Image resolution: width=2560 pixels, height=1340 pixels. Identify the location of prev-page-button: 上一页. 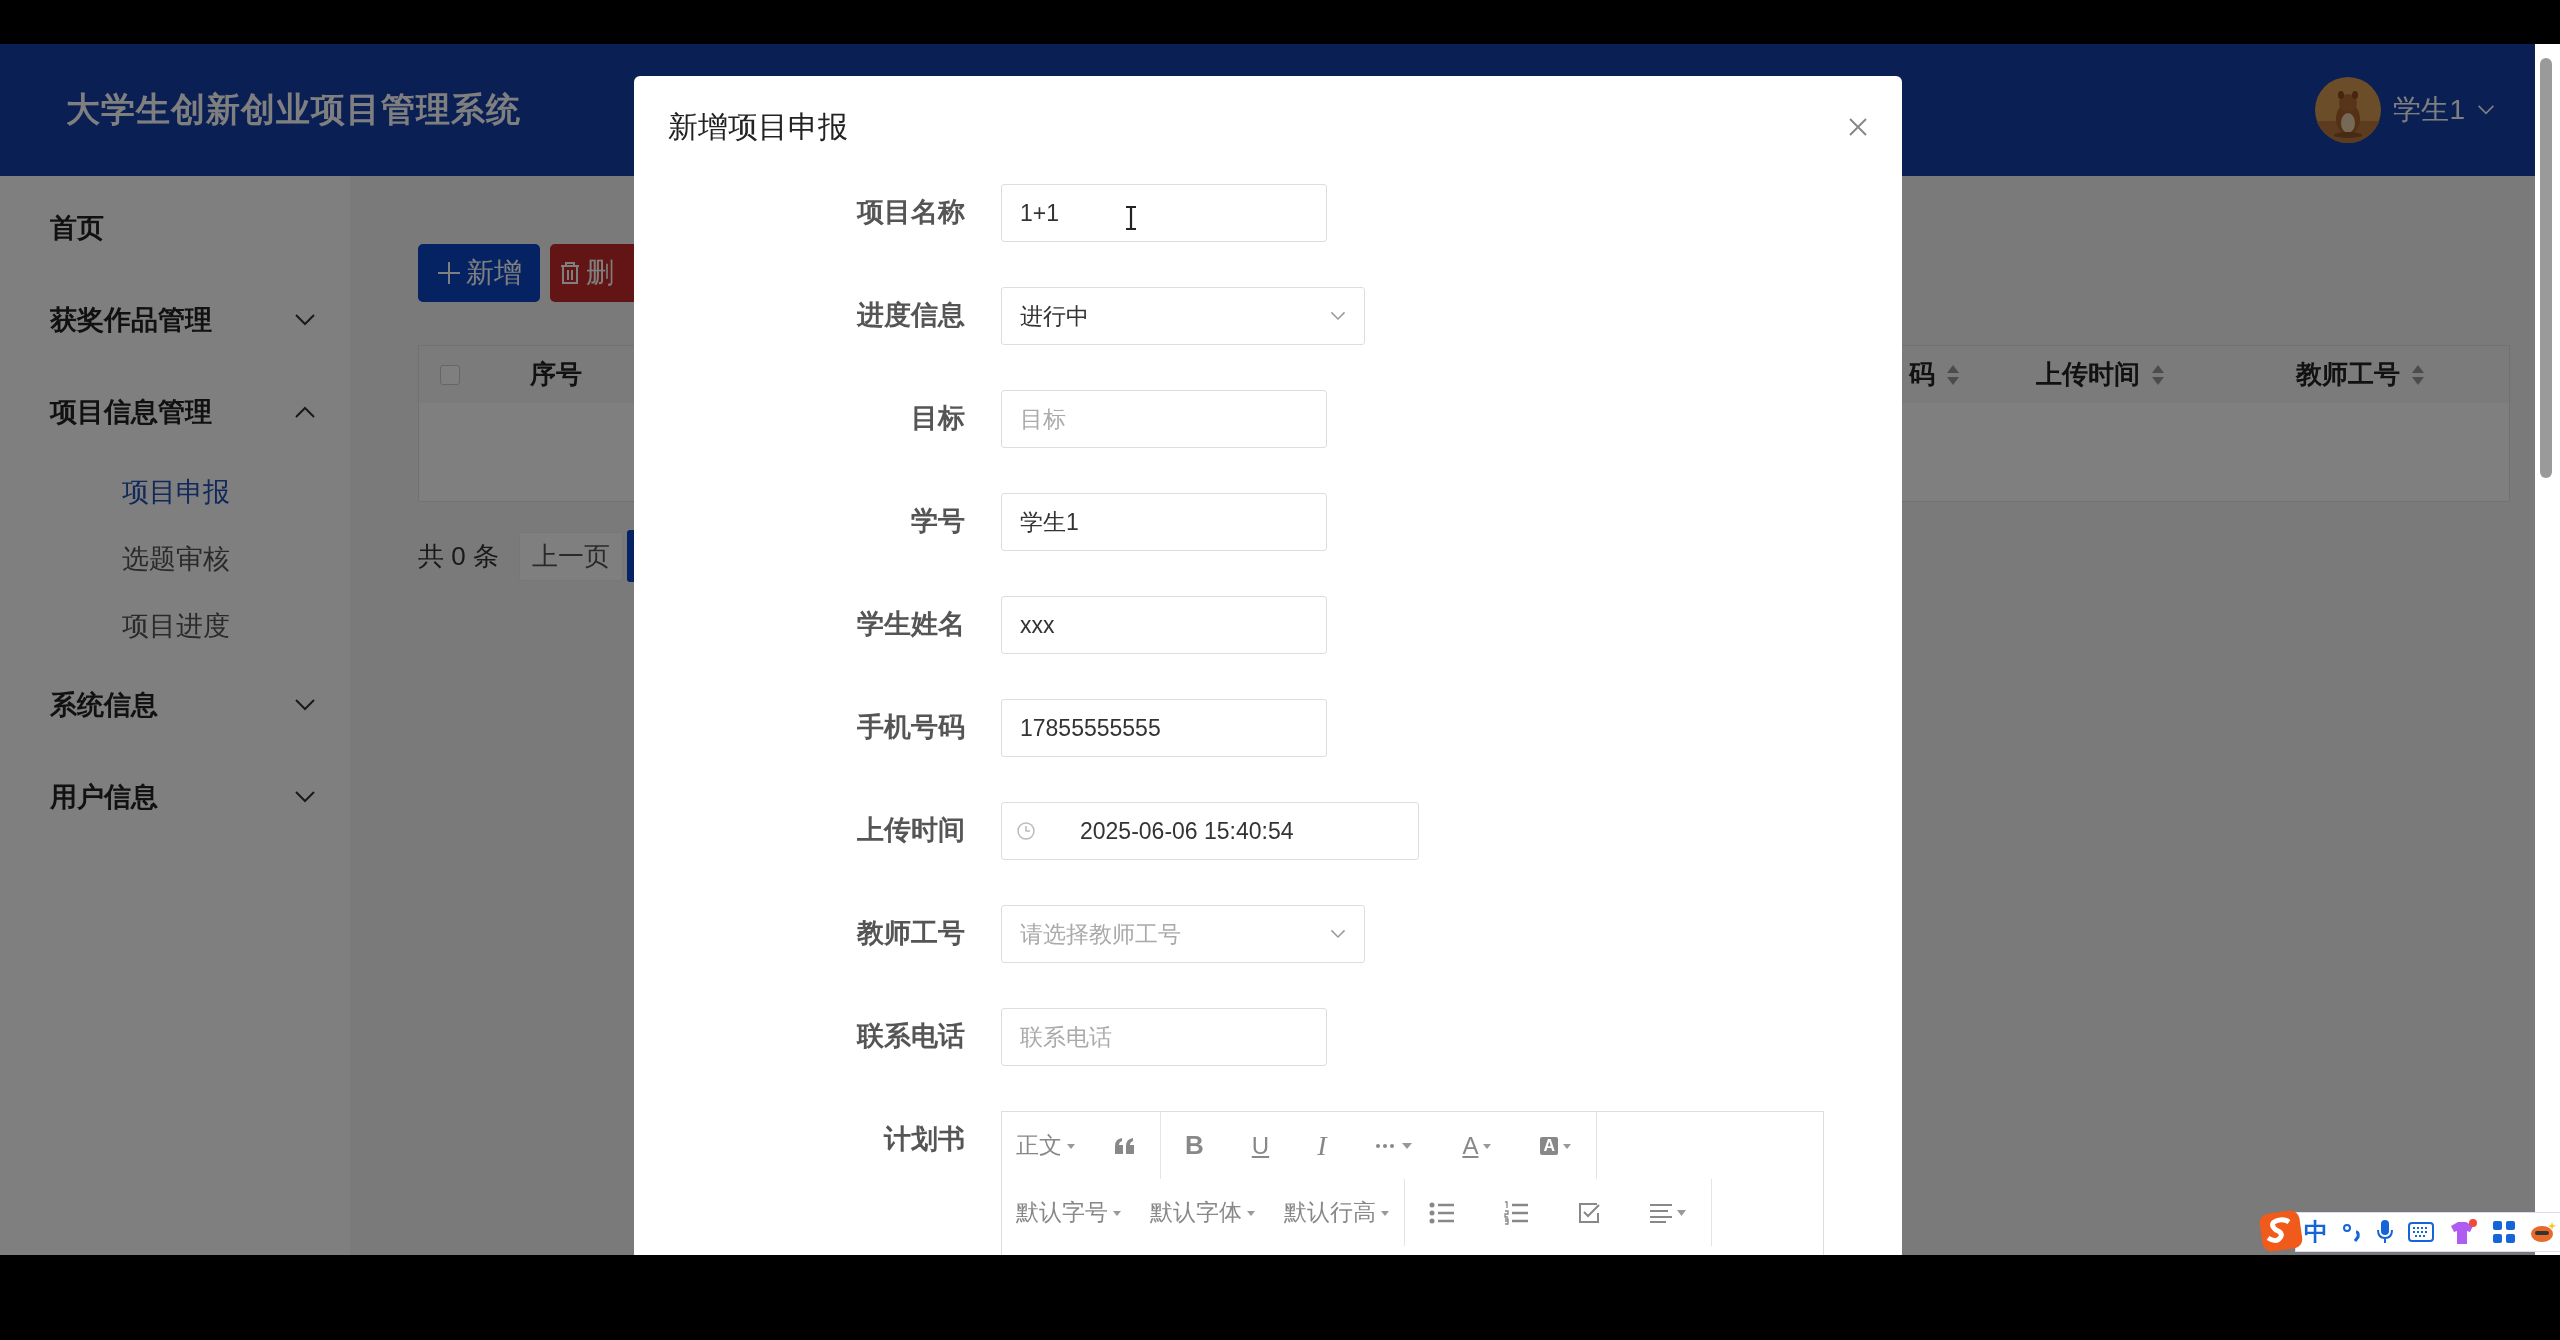
(570, 556).